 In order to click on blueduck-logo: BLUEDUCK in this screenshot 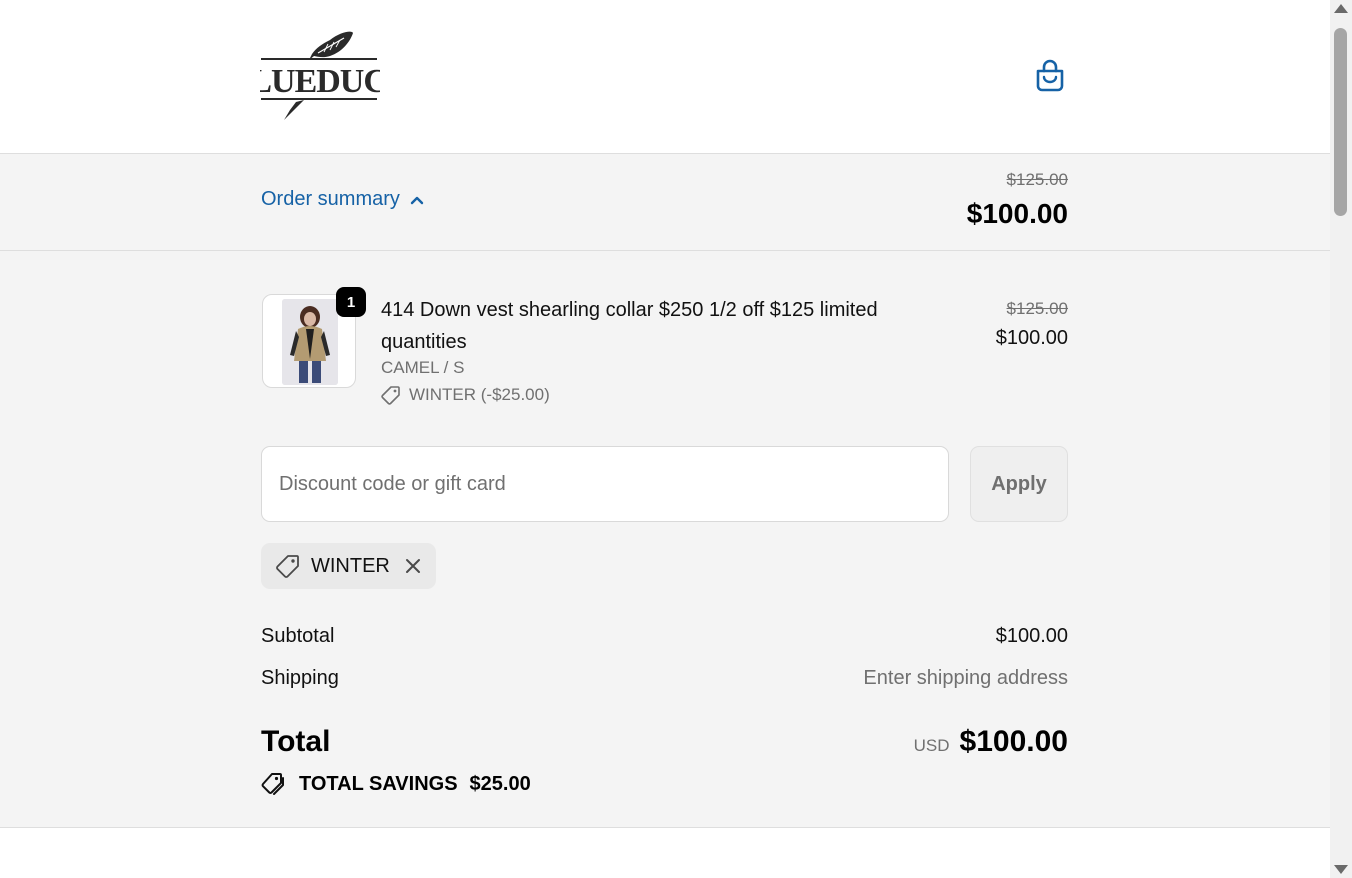, I will do `click(321, 76)`.